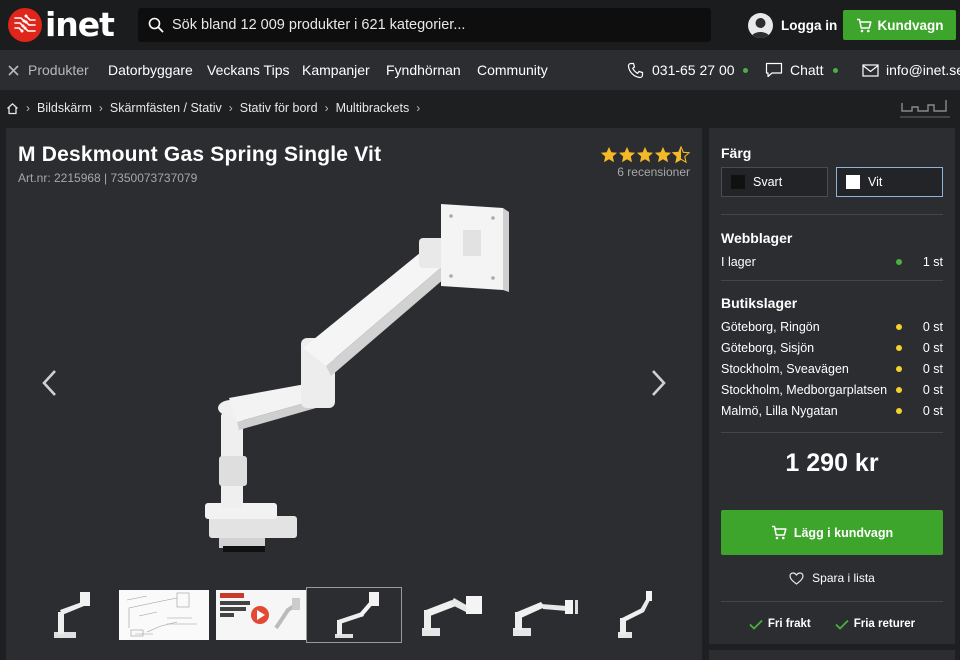 This screenshot has width=960, height=660. What do you see at coordinates (13, 70) in the screenshot?
I see `close-icon` at bounding box center [13, 70].